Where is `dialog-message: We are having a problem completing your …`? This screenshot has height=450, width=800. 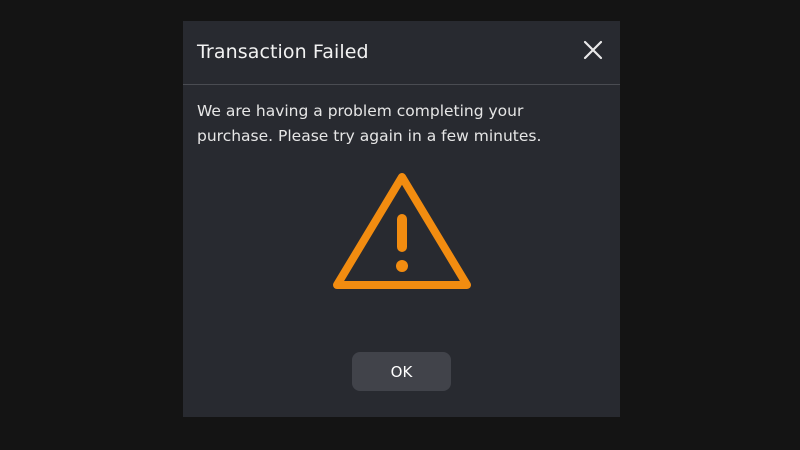
dialog-message: We are having a problem completing your … is located at coordinates (369, 123).